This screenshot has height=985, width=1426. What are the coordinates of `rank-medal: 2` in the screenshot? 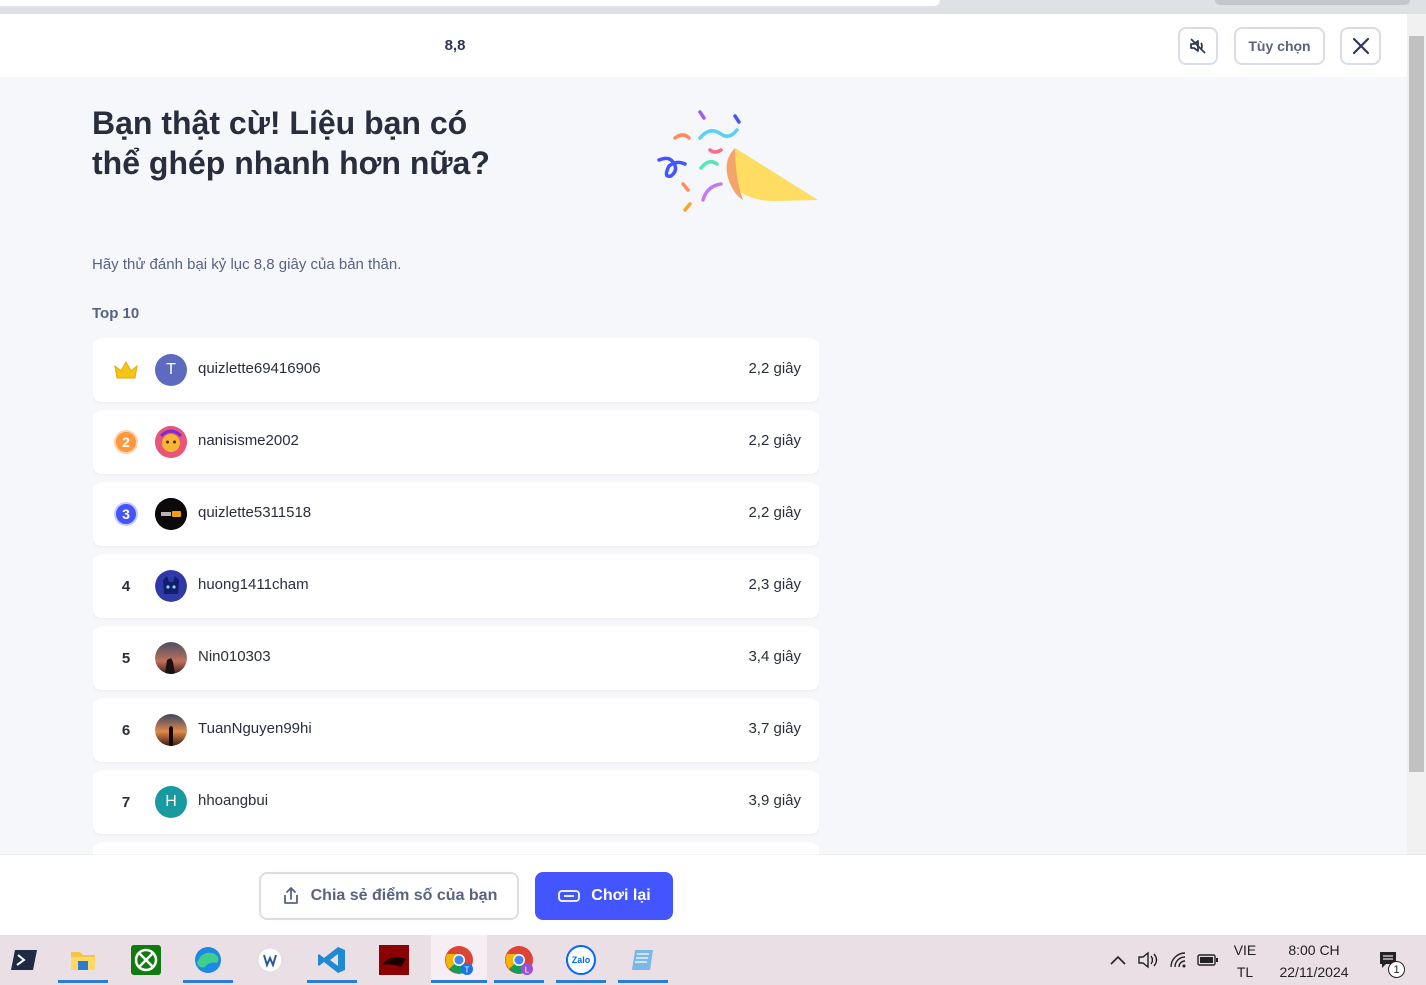 It's located at (126, 442).